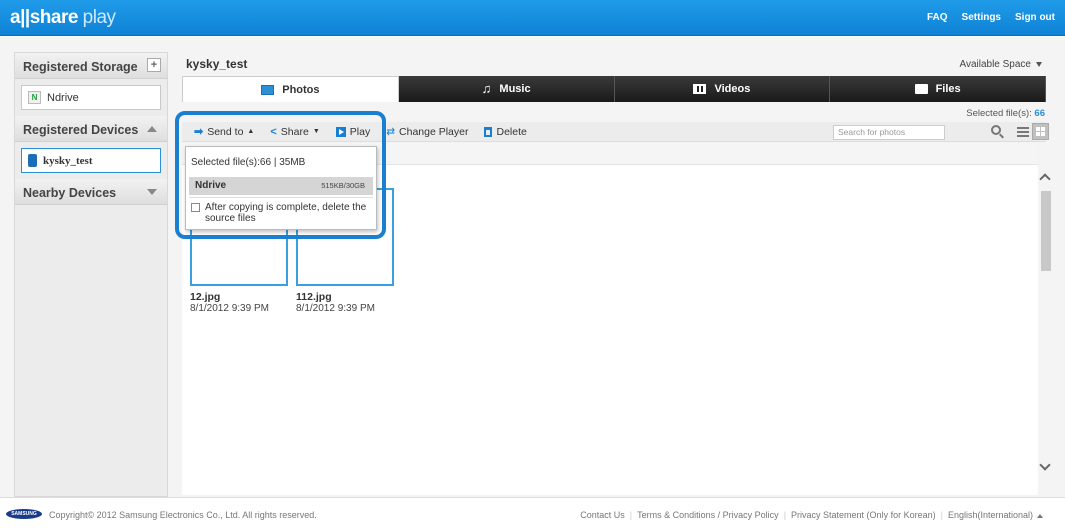  I want to click on play-button: Play, so click(353, 132).